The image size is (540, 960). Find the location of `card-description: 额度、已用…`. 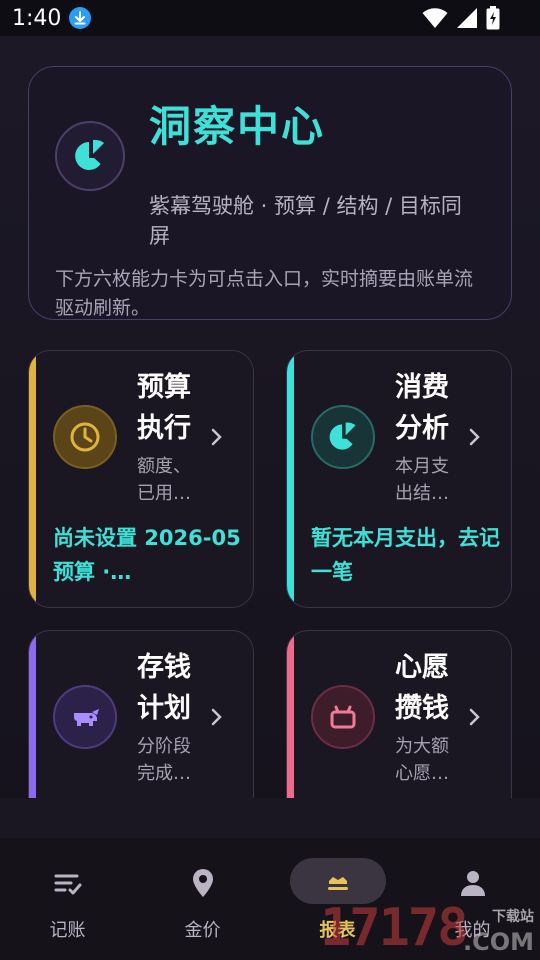

card-description: 额度、已用… is located at coordinates (164, 480).